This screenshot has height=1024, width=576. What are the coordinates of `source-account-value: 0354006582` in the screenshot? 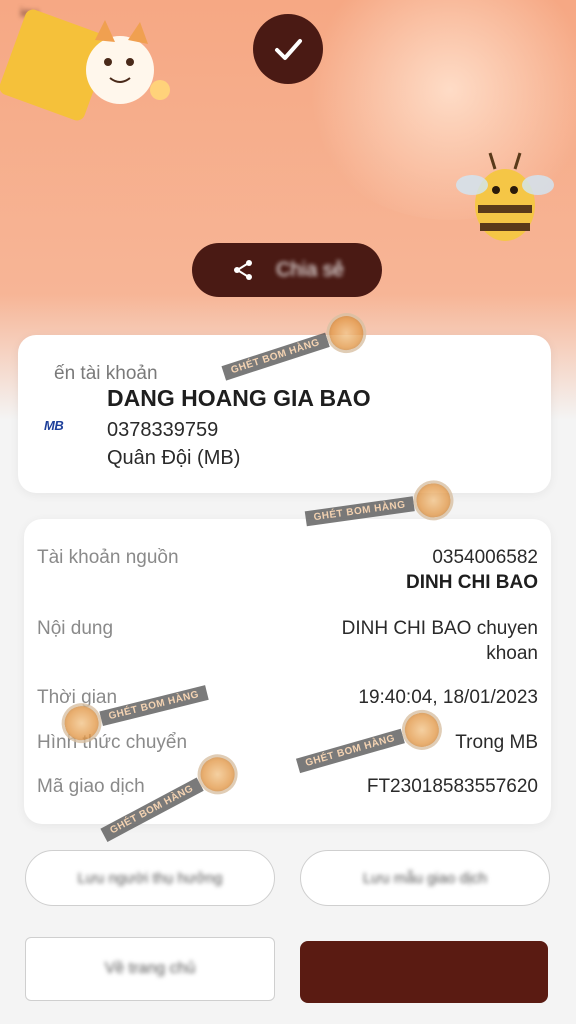 It's located at (485, 557).